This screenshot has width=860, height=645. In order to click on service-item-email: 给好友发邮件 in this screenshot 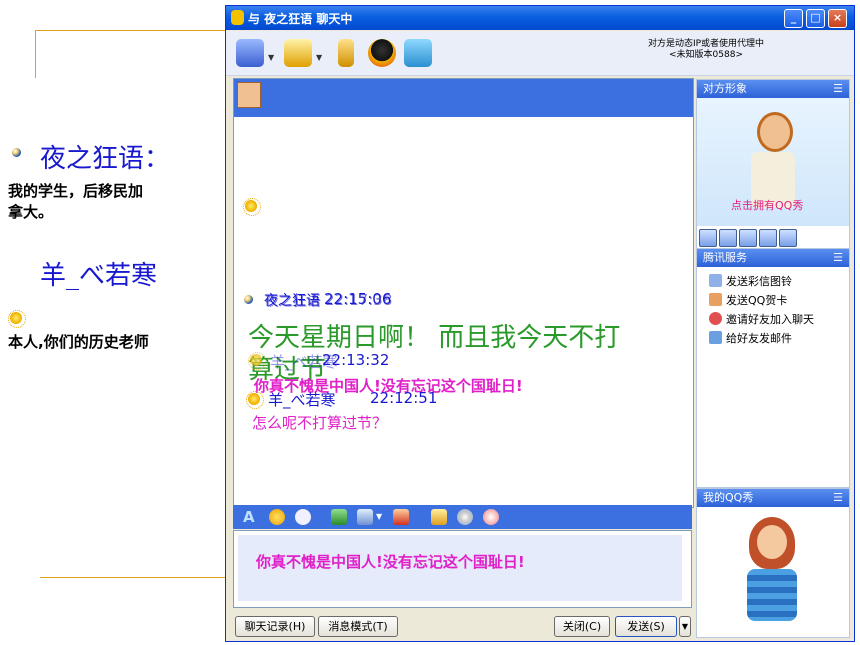, I will do `click(750, 338)`.